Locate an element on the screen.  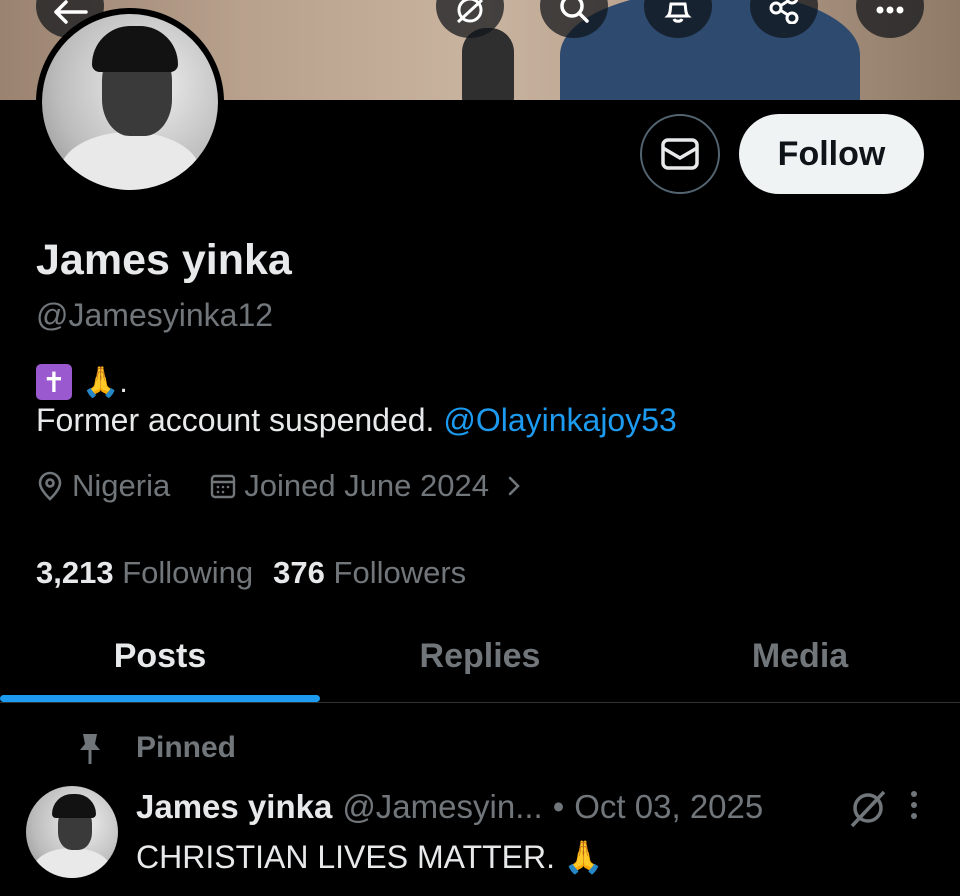
bio-text-line: Former account suspended. @Olayinkajoy53 is located at coordinates (356, 420).